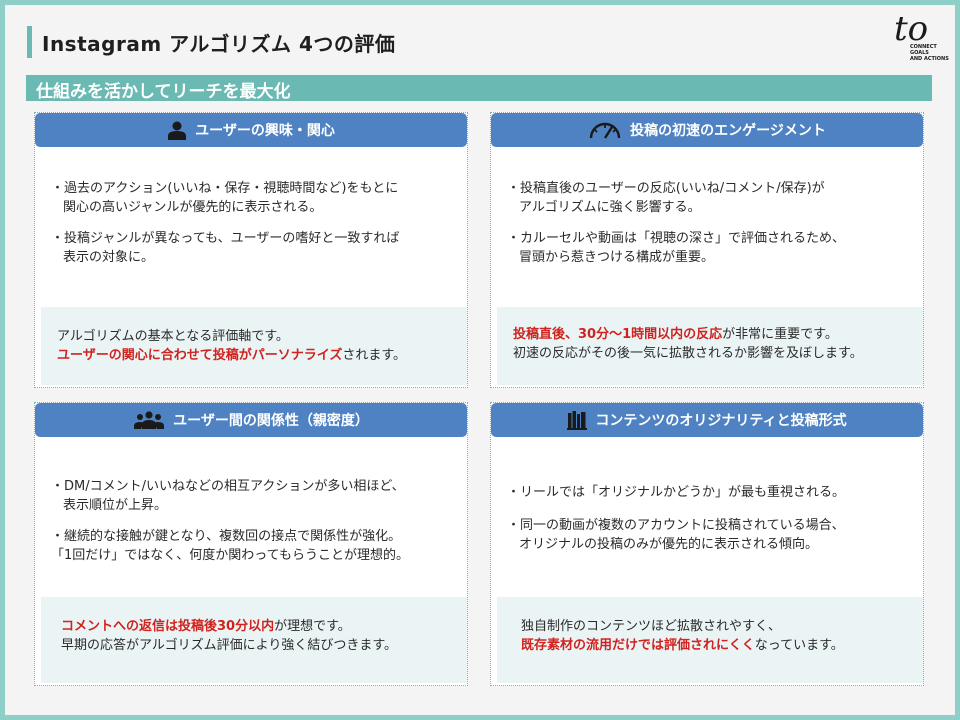  I want to click on card-header: ユーザー間の関係性（親密度）, so click(251, 420).